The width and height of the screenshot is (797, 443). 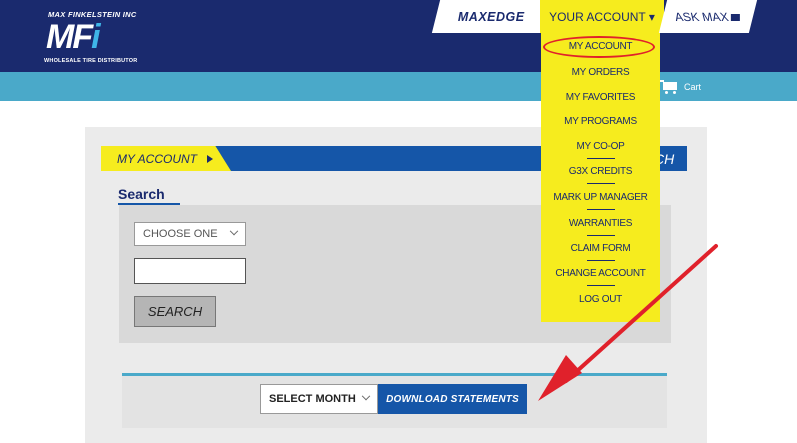 I want to click on annotation-arrow-icon, so click(x=628, y=322).